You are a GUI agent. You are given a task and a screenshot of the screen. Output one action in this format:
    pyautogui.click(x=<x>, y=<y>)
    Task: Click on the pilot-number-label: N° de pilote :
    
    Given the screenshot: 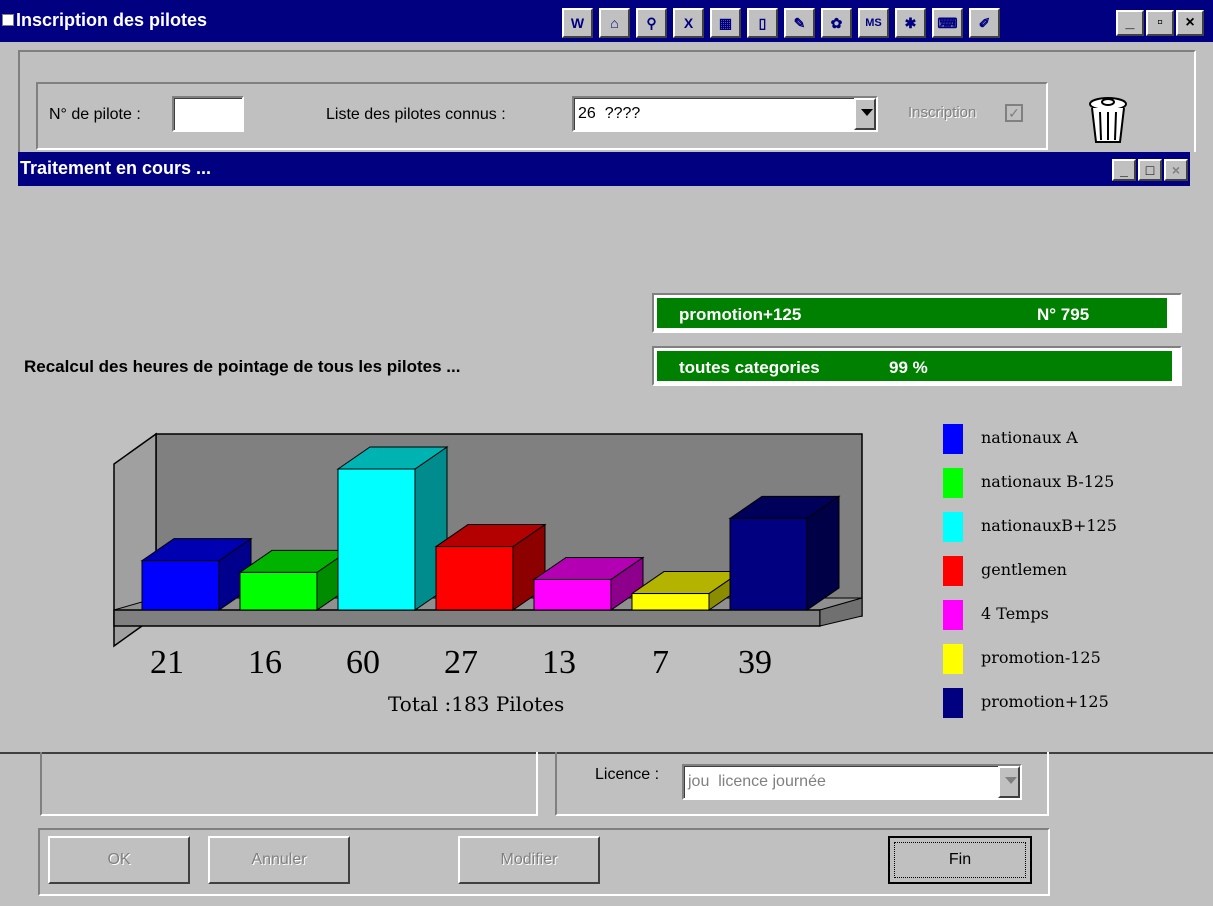 What is the action you would take?
    pyautogui.click(x=95, y=114)
    